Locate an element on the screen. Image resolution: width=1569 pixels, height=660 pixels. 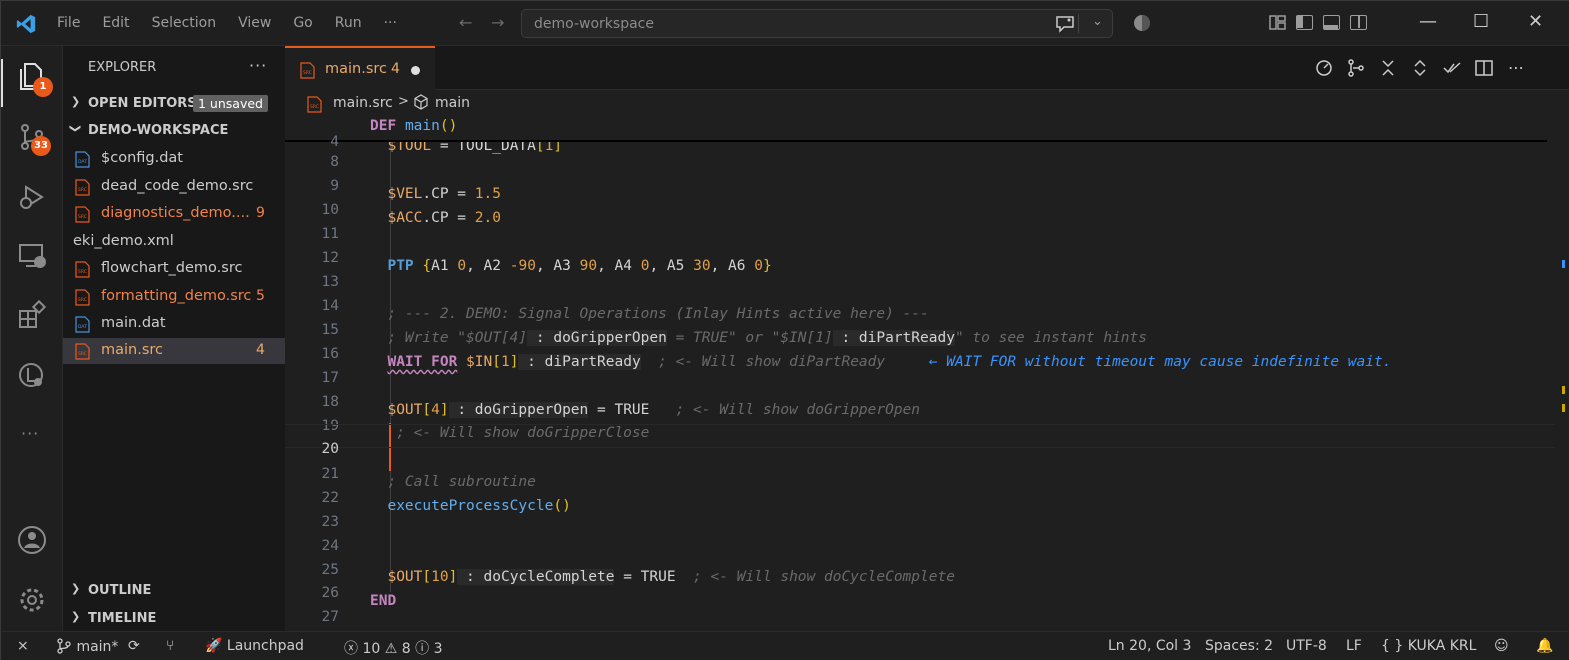
file-item-formatting-demo: SRC formatting_demo.src 5 is located at coordinates (174, 297).